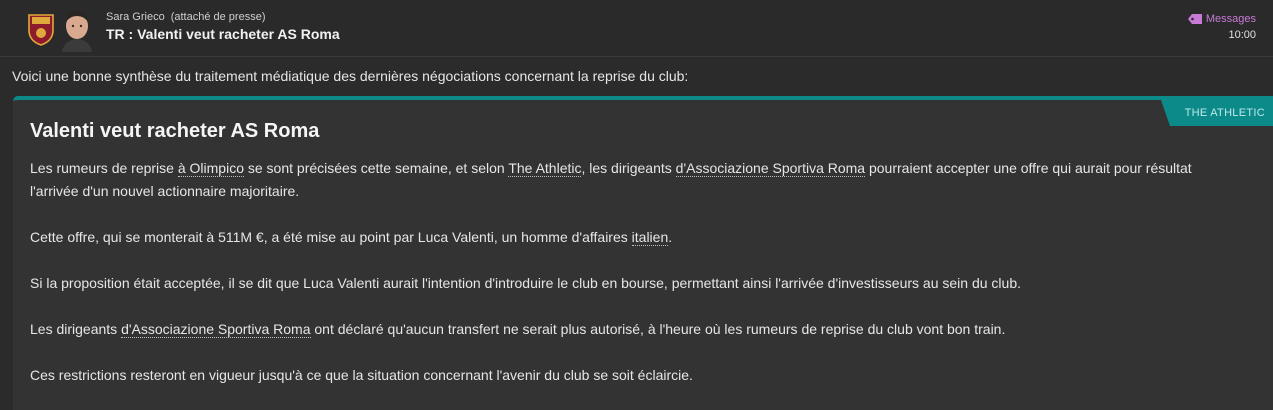 The image size is (1273, 410). Describe the element at coordinates (76, 329) in the screenshot. I see `text: Les dirigeants` at that location.